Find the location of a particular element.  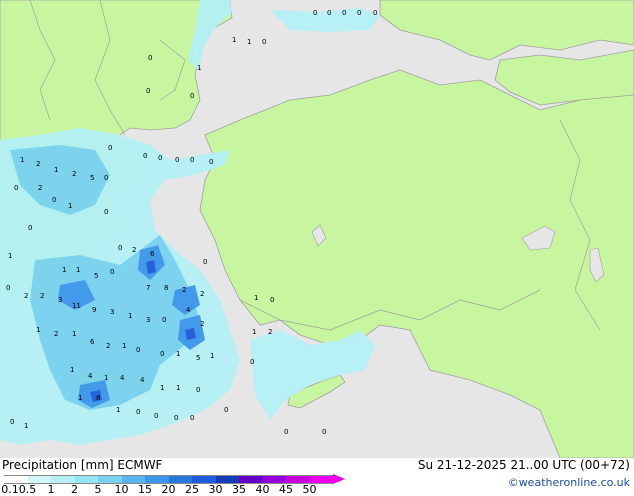

svg-text: 7 is located at coordinates (148, 288).